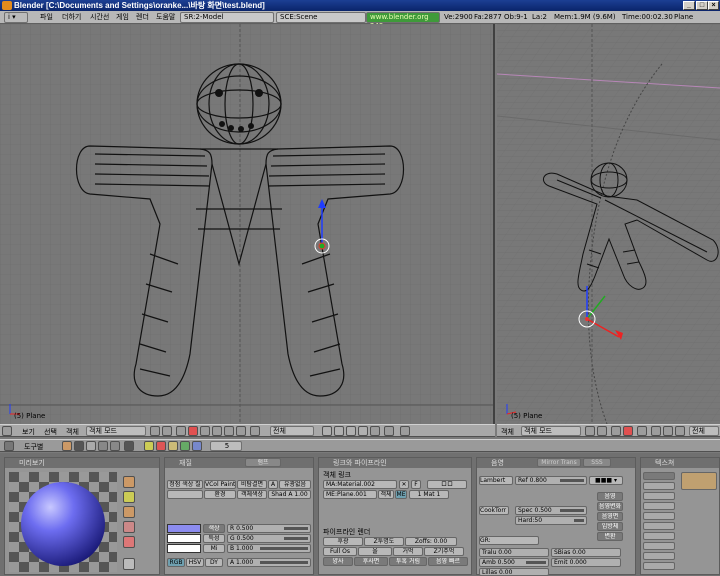 This screenshot has width=720, height=576. I want to click on preview-sphere-icon, so click(129, 497).